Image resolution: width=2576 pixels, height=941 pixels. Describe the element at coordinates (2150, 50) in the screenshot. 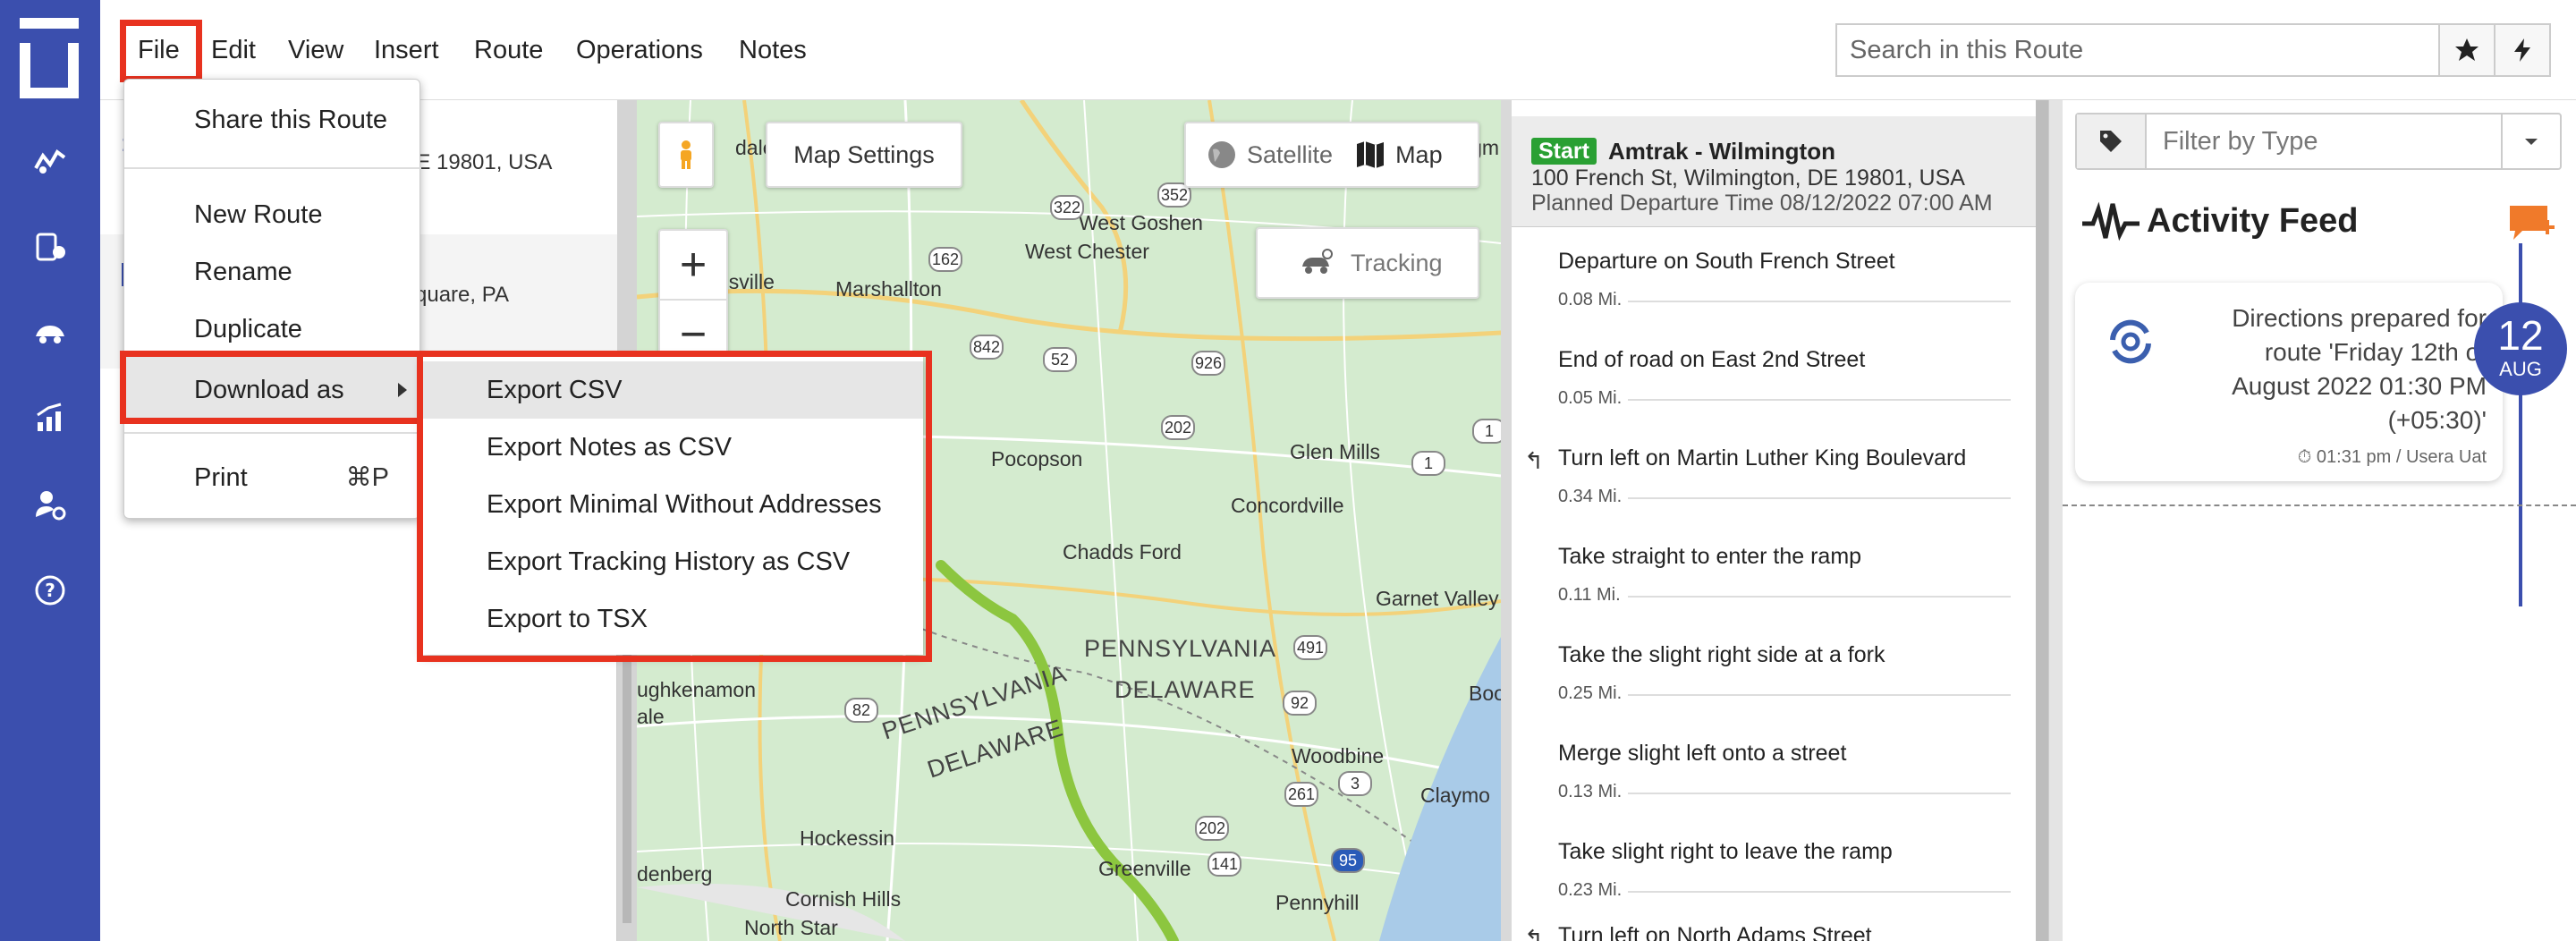

I see `search-input` at that location.